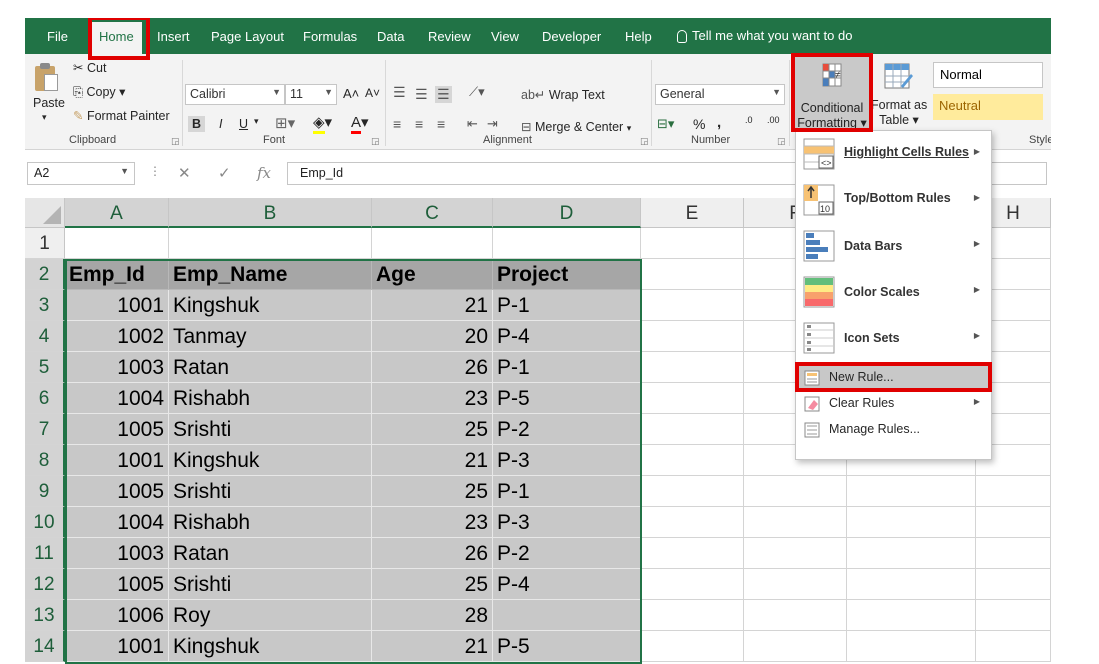 The height and width of the screenshot is (664, 1099). Describe the element at coordinates (270, 646) in the screenshot. I see `cell-B14: Kingshuk` at that location.